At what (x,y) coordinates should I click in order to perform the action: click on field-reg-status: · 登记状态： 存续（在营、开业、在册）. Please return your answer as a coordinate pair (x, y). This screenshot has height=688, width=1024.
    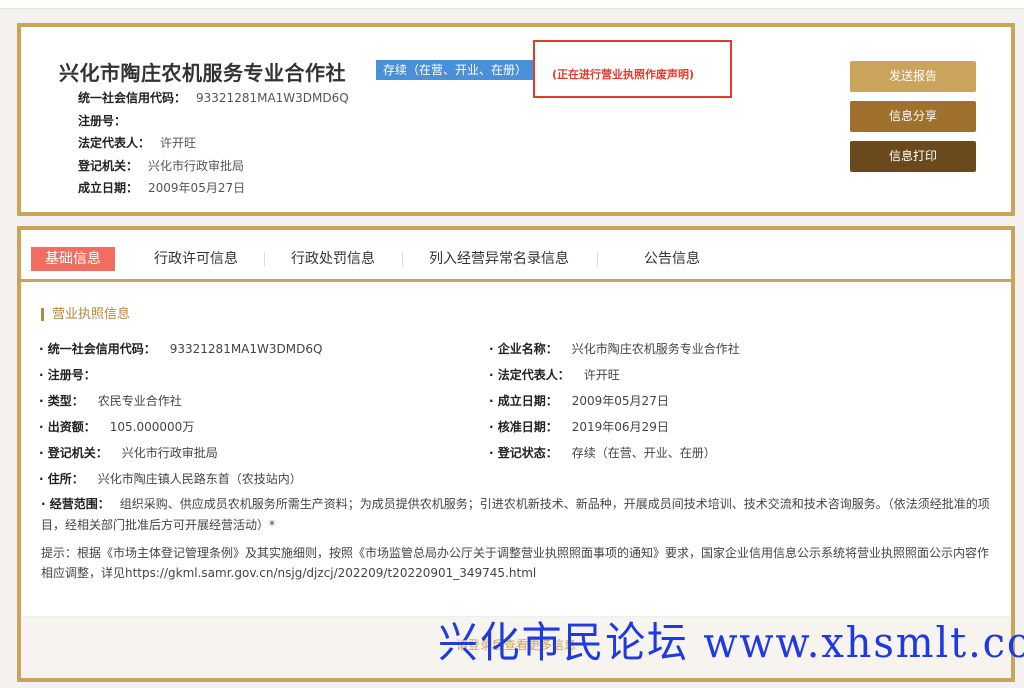
    Looking at the image, I should click on (602, 453).